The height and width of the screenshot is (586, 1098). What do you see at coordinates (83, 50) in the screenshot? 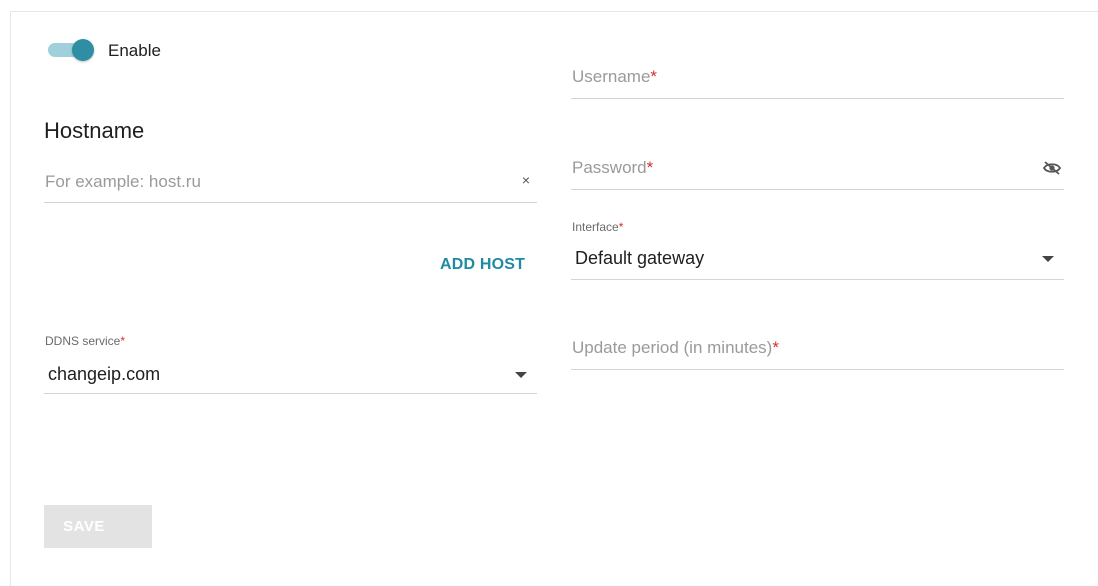
I see `toggle-knob` at bounding box center [83, 50].